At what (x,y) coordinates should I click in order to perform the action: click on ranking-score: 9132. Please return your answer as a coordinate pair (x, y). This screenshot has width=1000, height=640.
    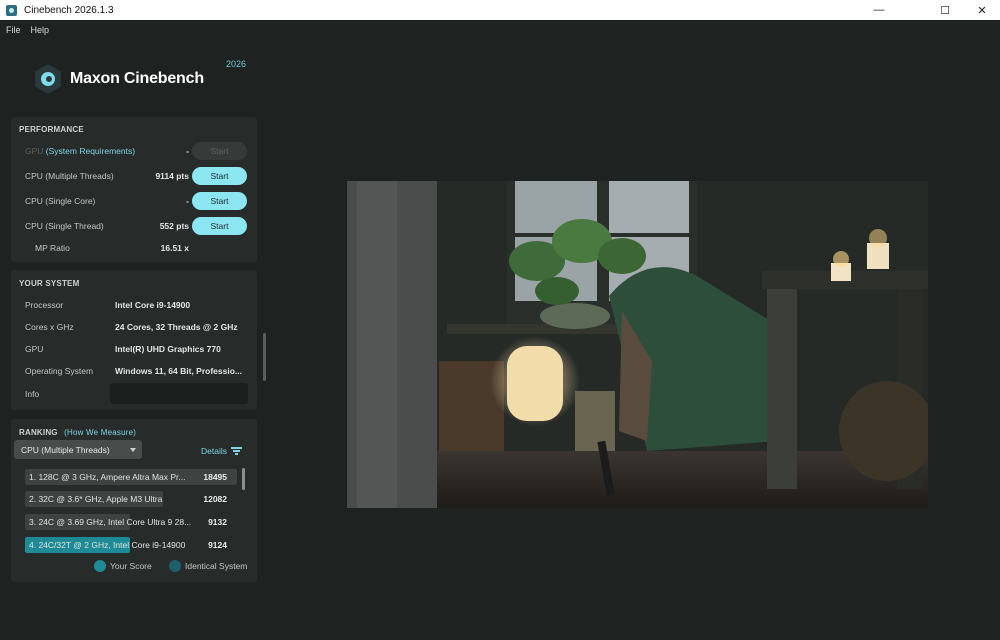
    Looking at the image, I should click on (217, 522).